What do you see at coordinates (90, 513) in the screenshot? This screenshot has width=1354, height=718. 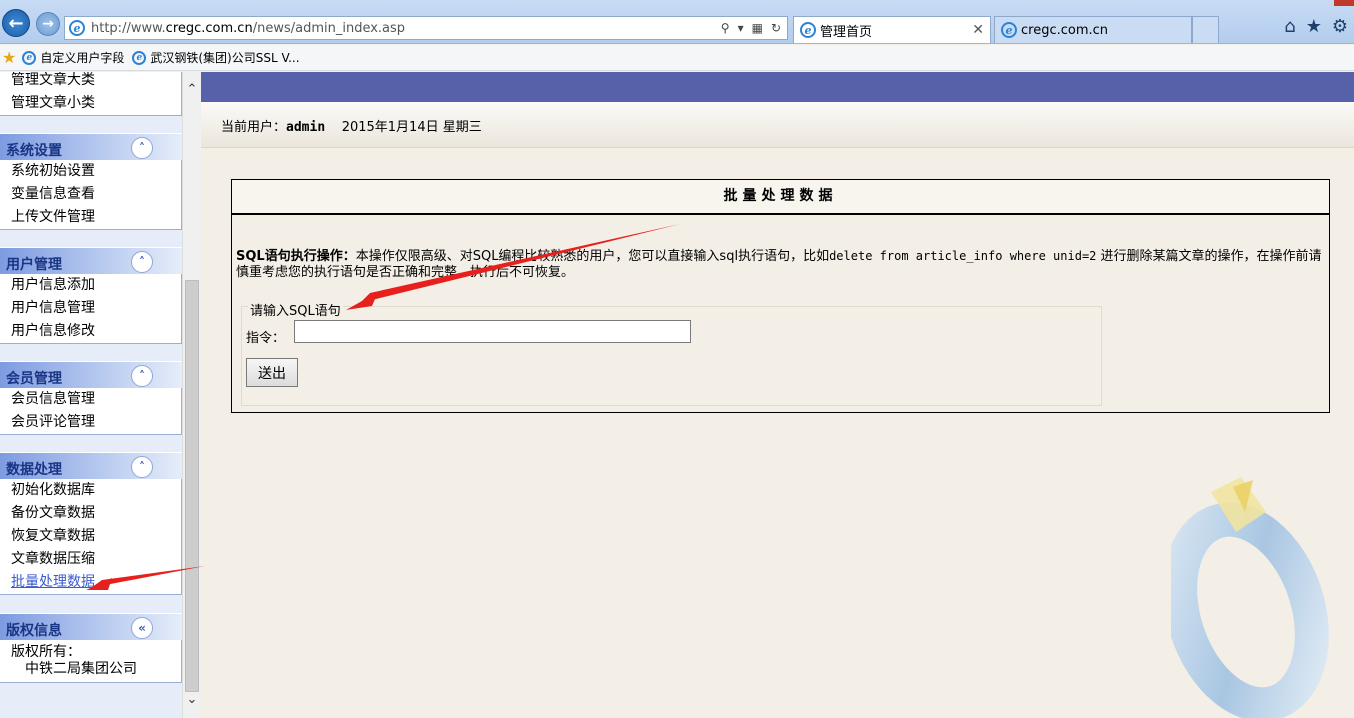 I see `sidebar-item-backup: 备份文章数据` at bounding box center [90, 513].